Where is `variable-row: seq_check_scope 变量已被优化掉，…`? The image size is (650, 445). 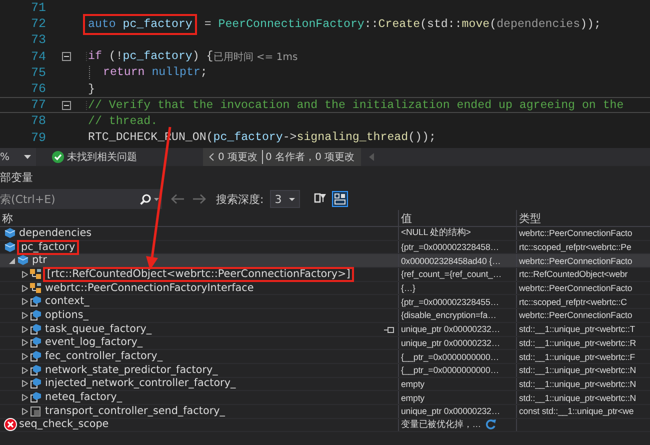
variable-row: seq_check_scope 变量已被优化掉，… is located at coordinates (325, 425).